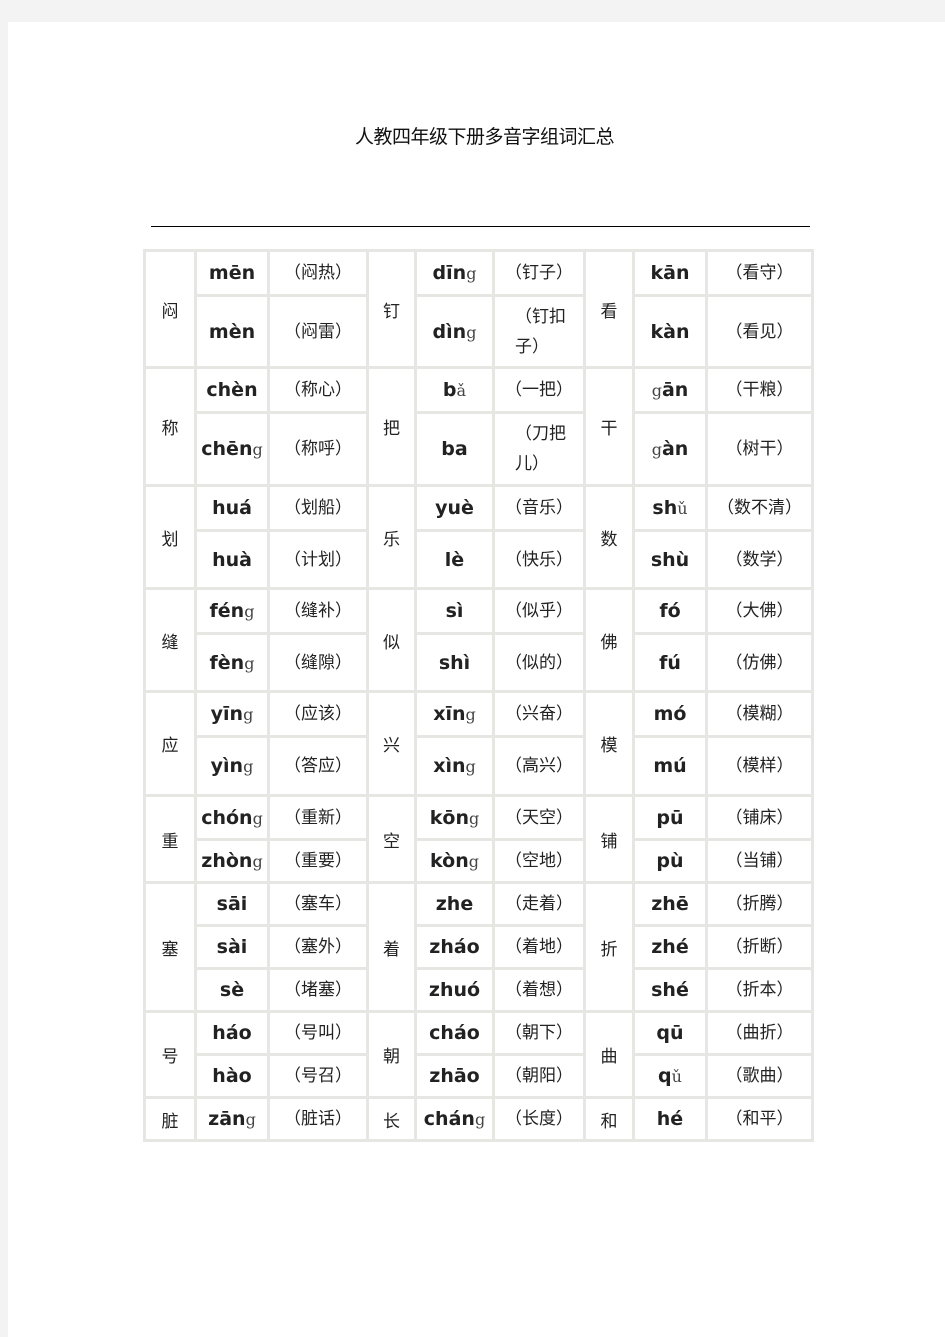  What do you see at coordinates (670, 508) in the screenshot?
I see `pinyin-reading: shǔ` at bounding box center [670, 508].